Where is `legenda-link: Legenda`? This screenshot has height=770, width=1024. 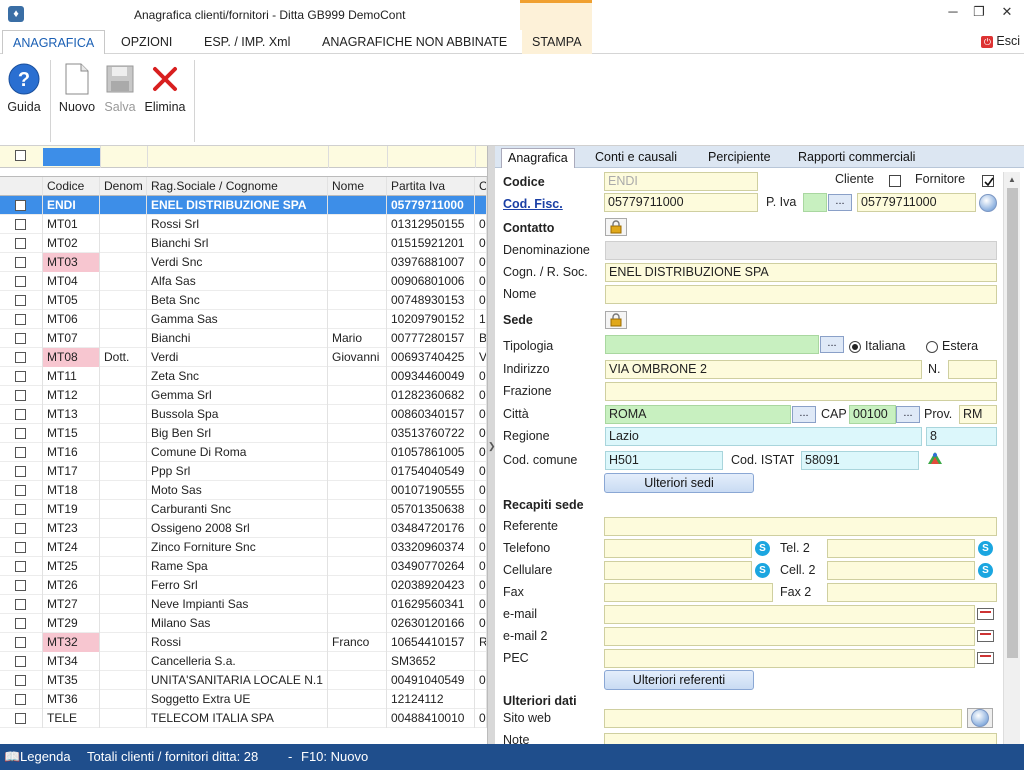
legenda-link: Legenda is located at coordinates (45, 757).